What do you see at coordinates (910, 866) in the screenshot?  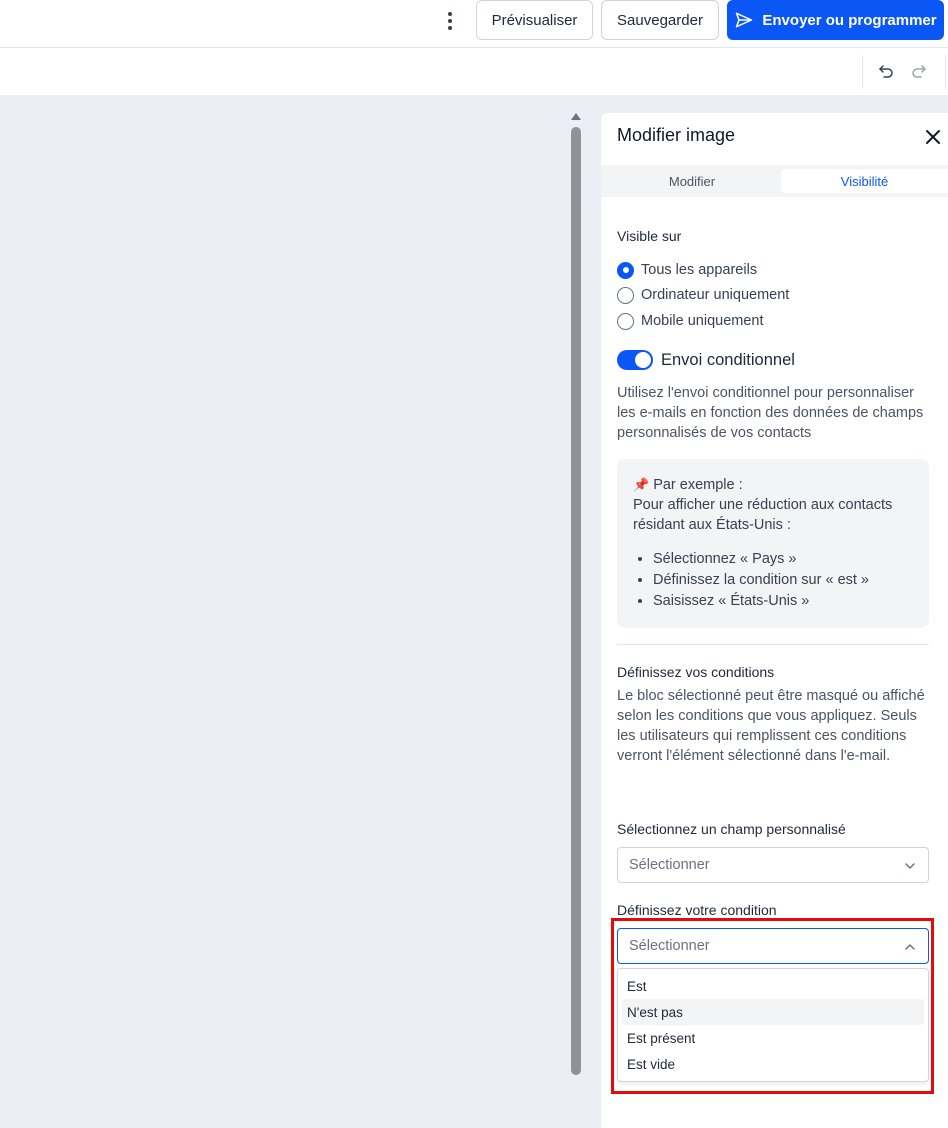 I see `chevron-down-icon` at bounding box center [910, 866].